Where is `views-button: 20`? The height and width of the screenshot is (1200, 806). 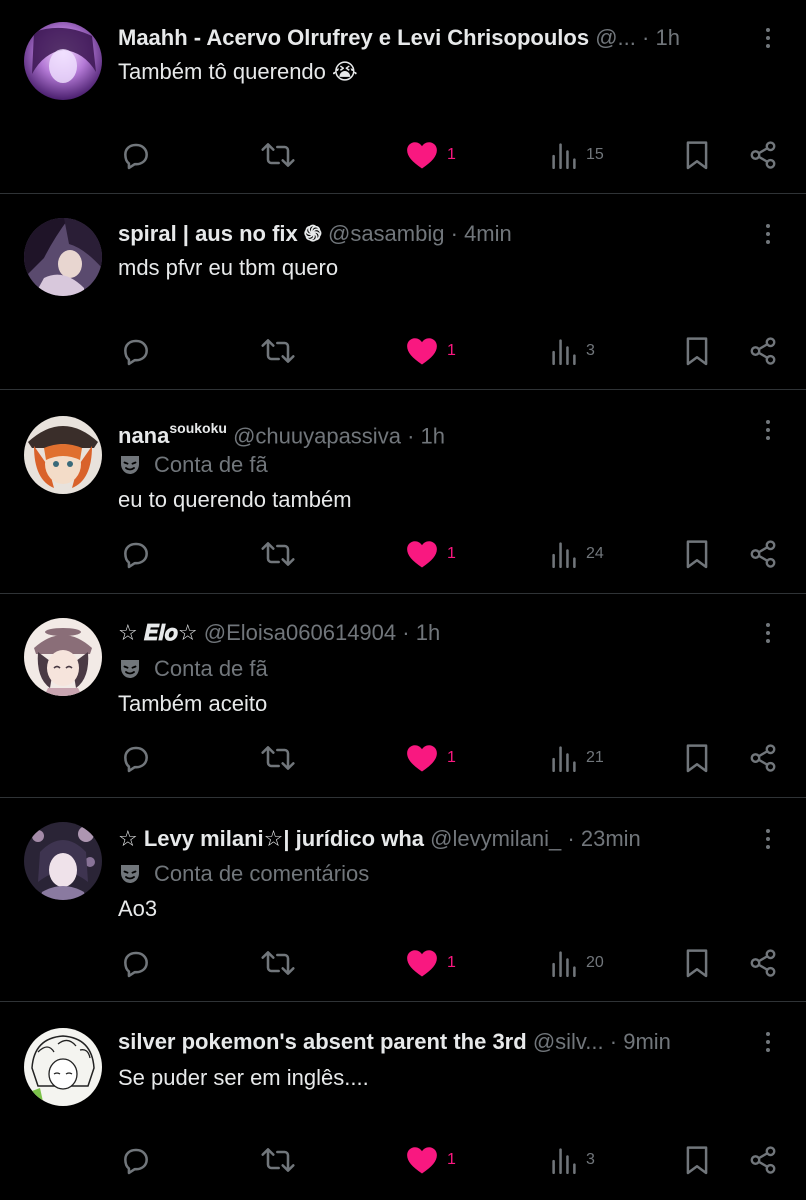
views-button: 20 is located at coordinates (577, 963).